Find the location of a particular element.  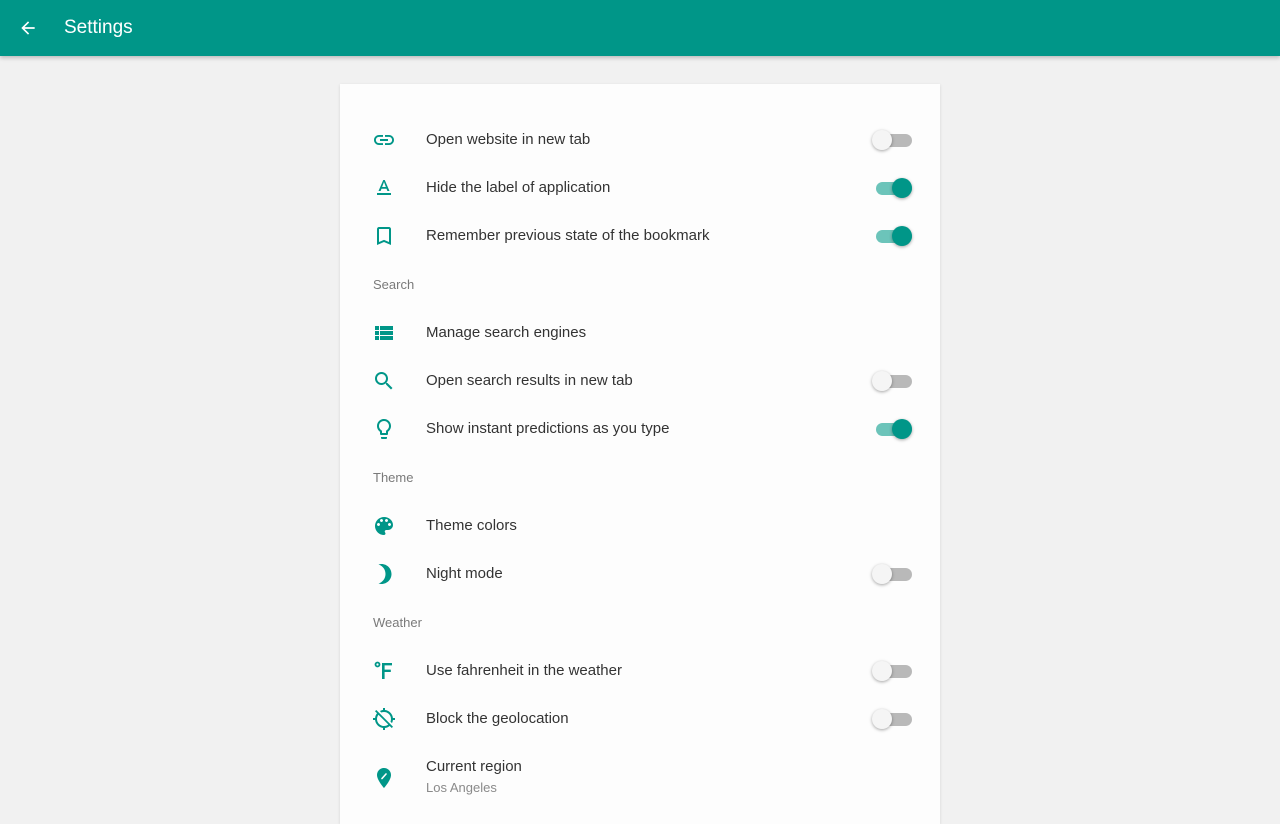

setting-instant-predictions: Show instant predictions as you type is located at coordinates (640, 429).